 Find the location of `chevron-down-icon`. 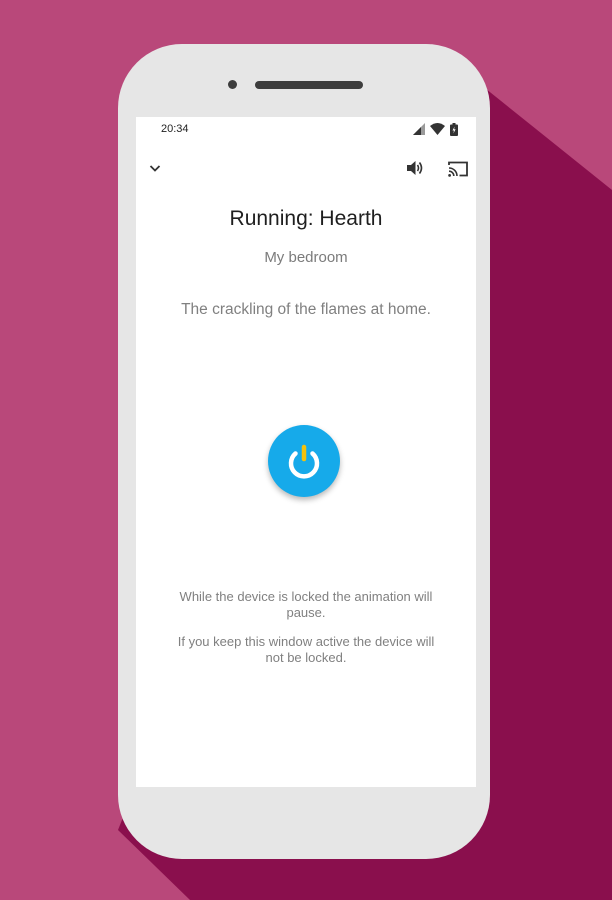

chevron-down-icon is located at coordinates (155, 168).